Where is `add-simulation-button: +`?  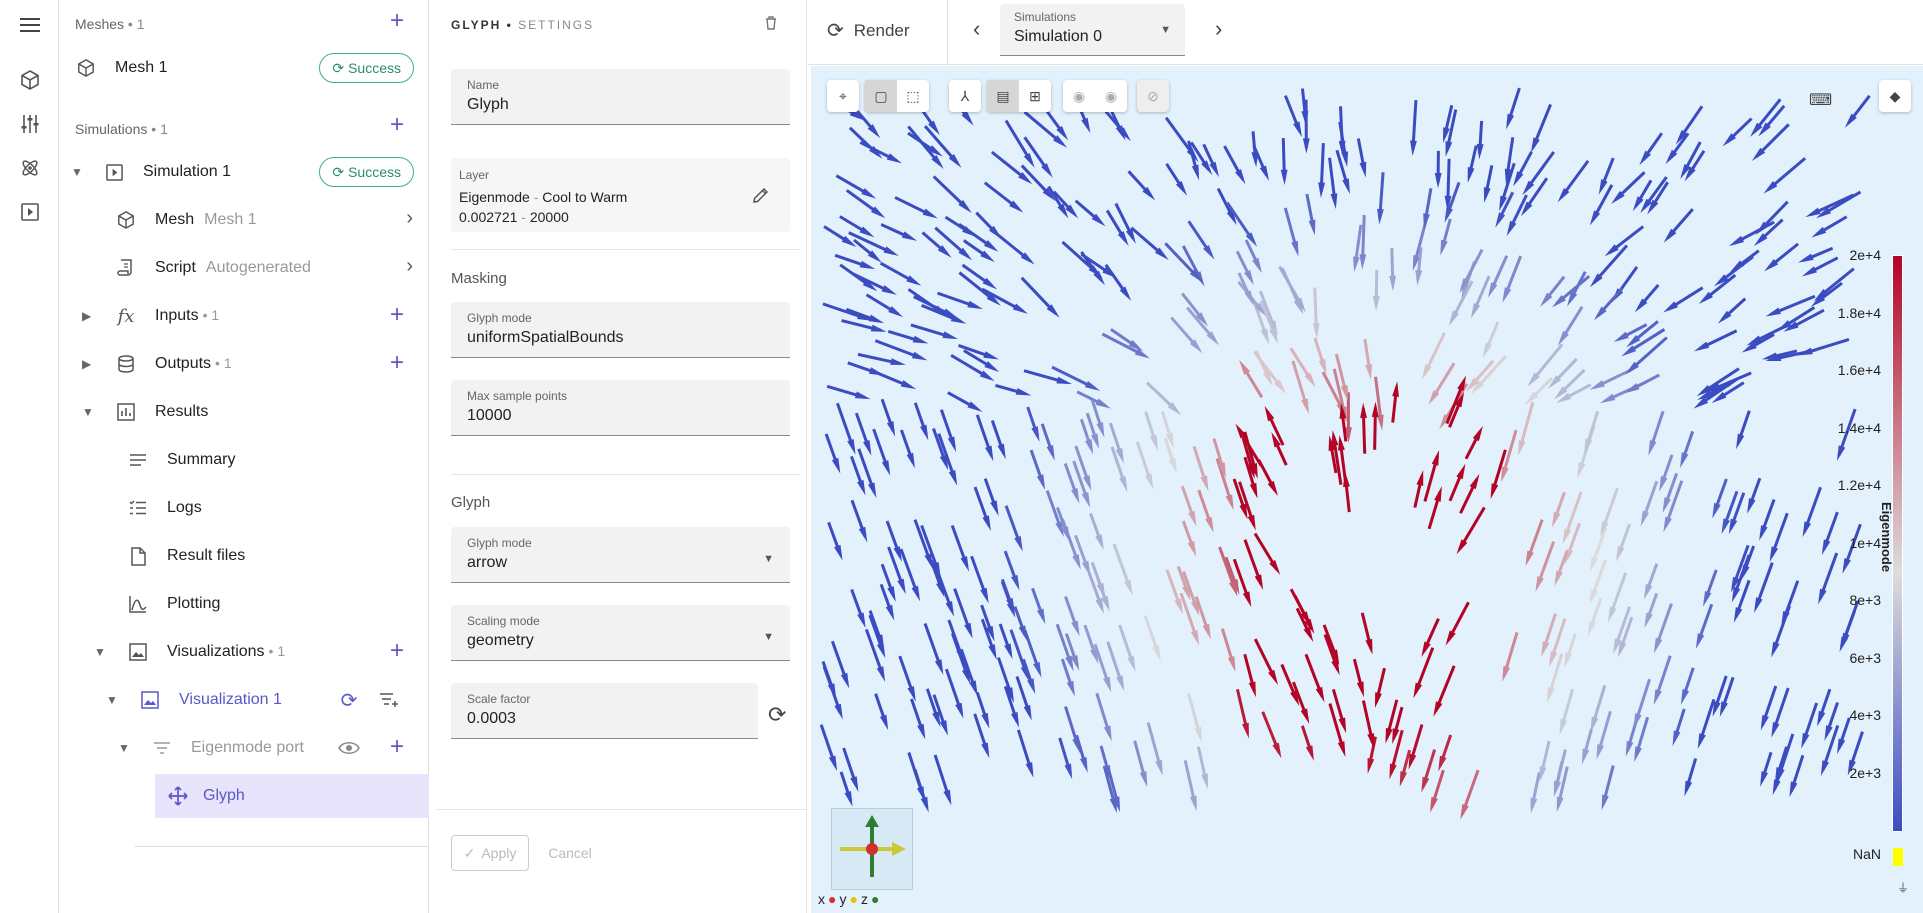
add-simulation-button: + is located at coordinates (397, 125).